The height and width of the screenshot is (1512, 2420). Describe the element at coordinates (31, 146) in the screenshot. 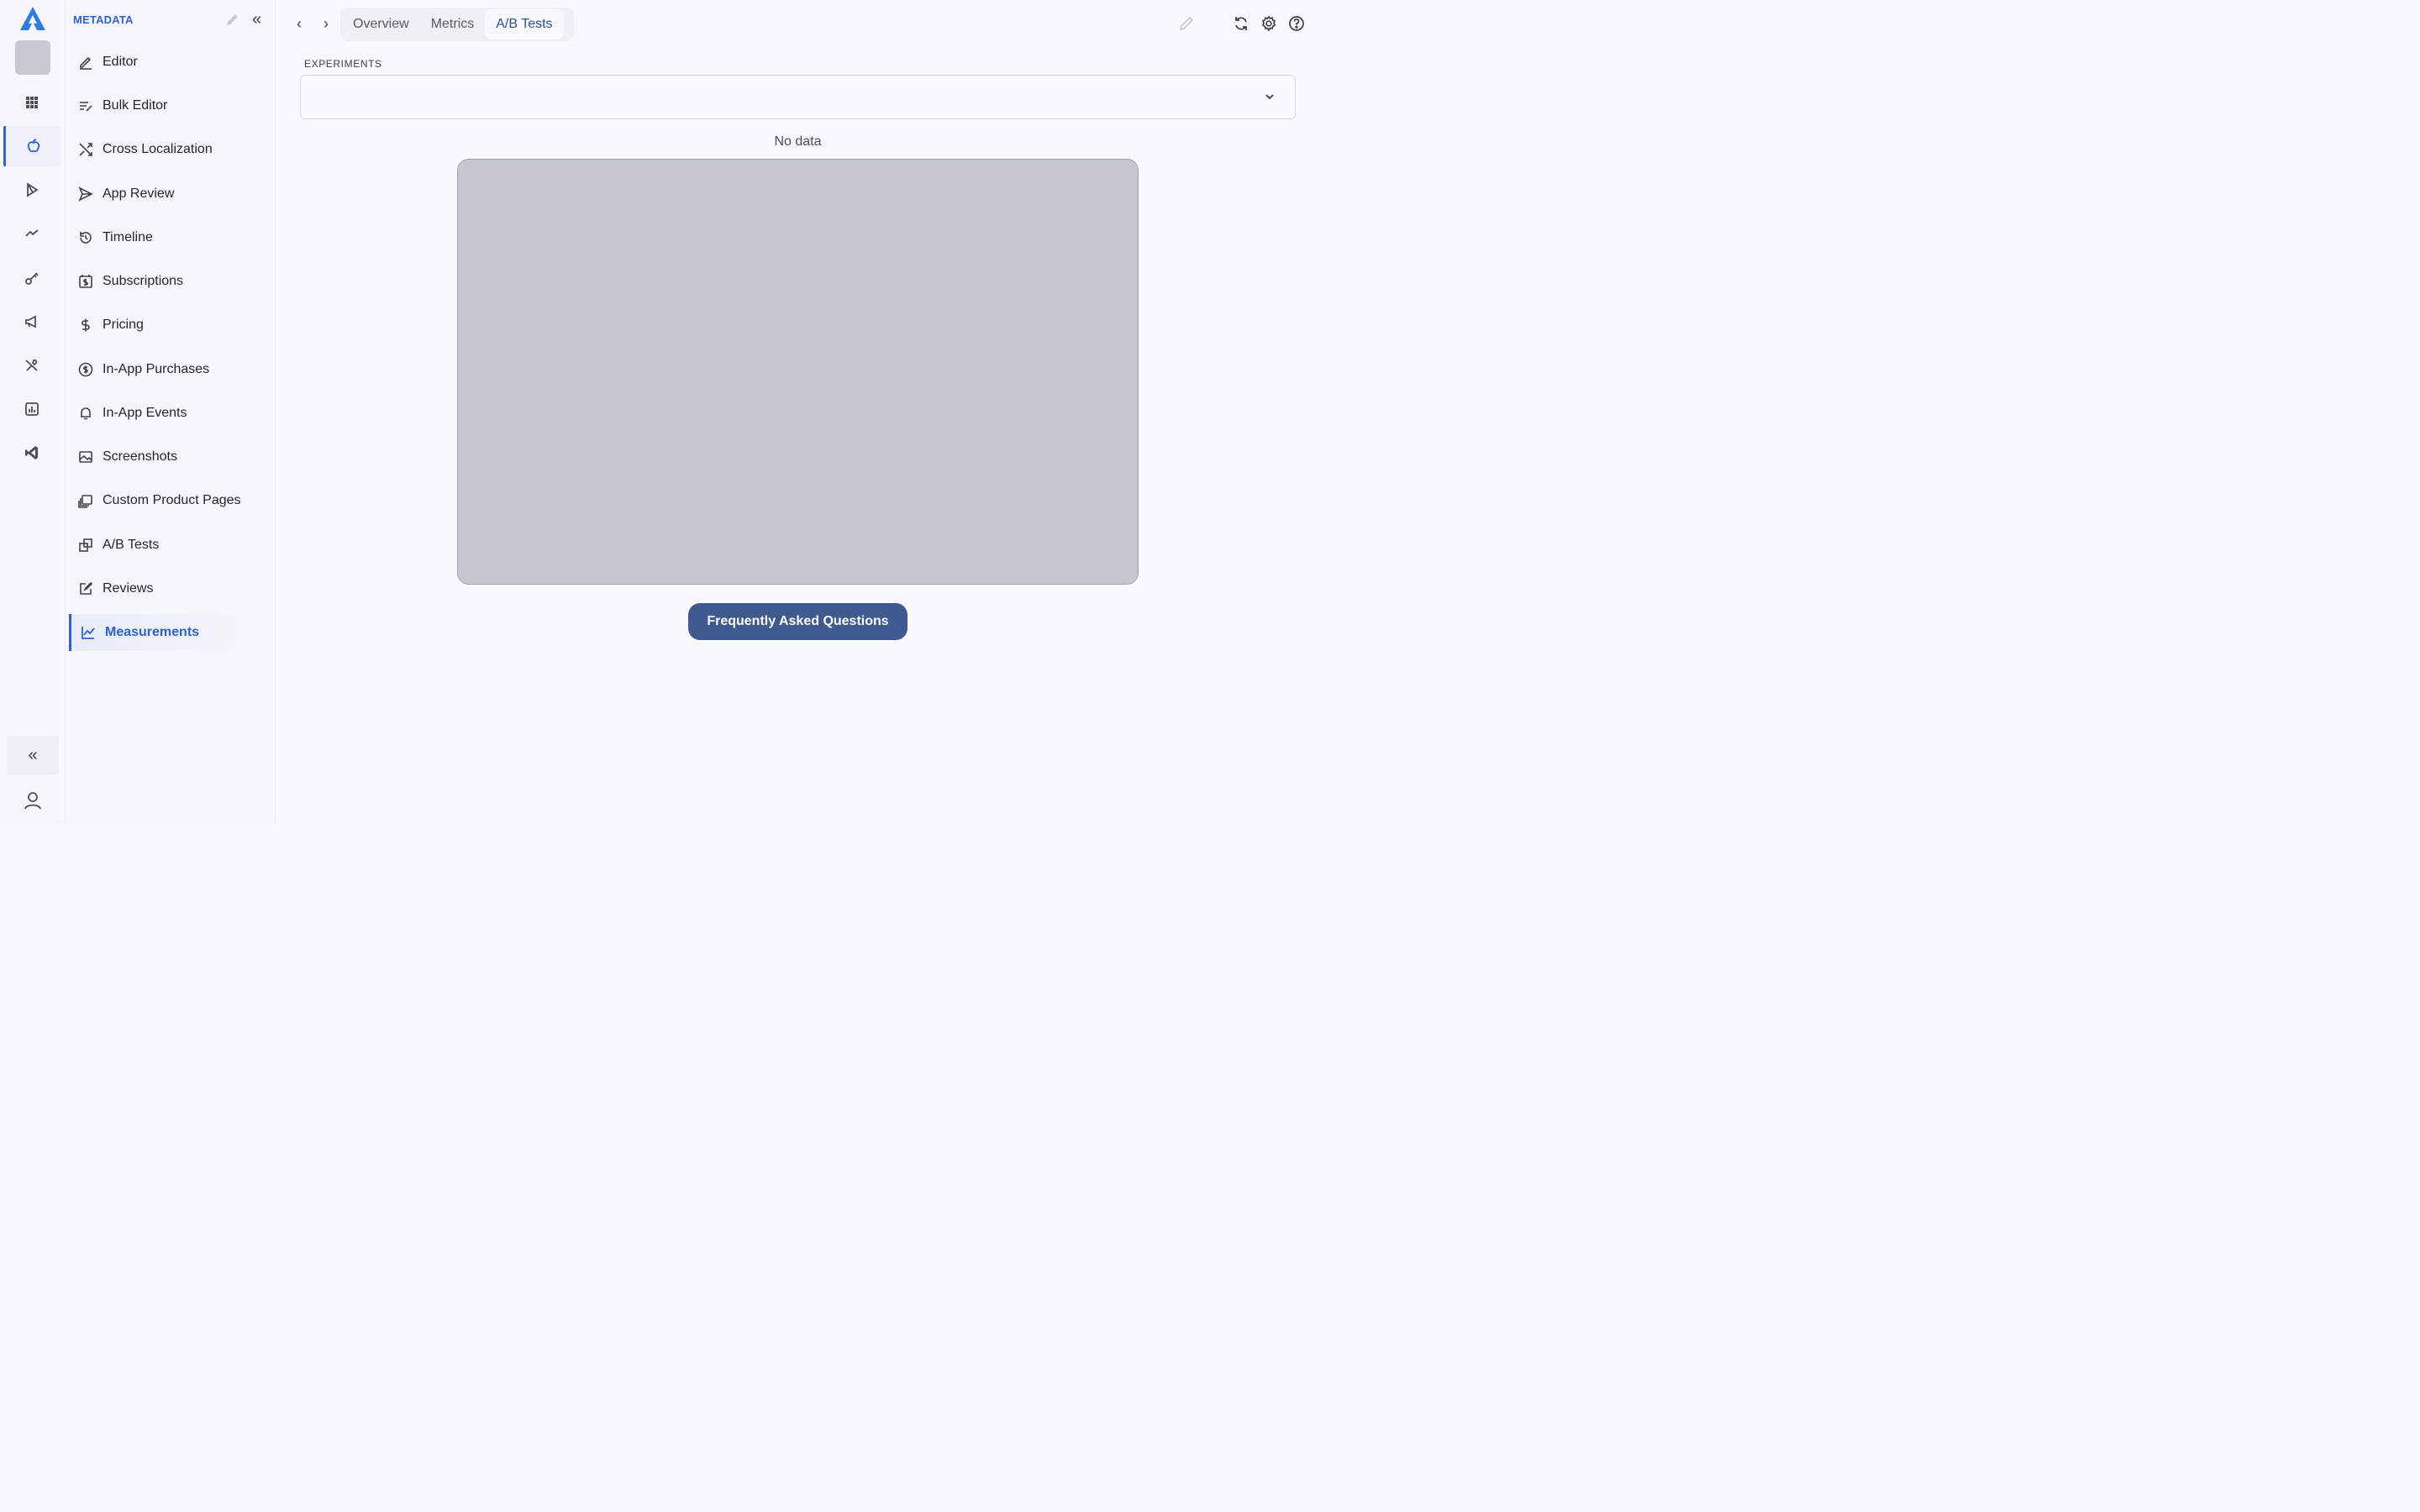

I see `apple-icon` at that location.